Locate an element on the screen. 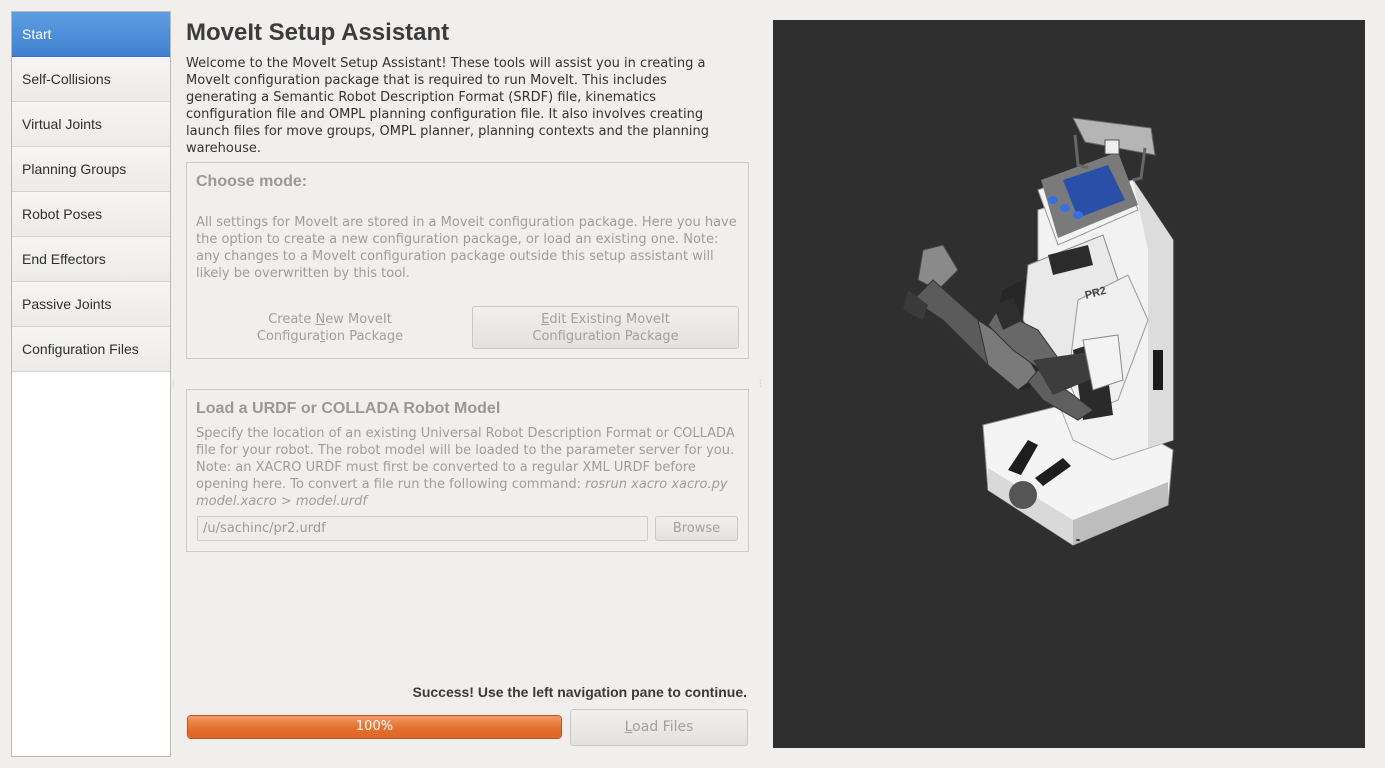 This screenshot has width=1385, height=768. progress-bar: 100% is located at coordinates (374, 727).